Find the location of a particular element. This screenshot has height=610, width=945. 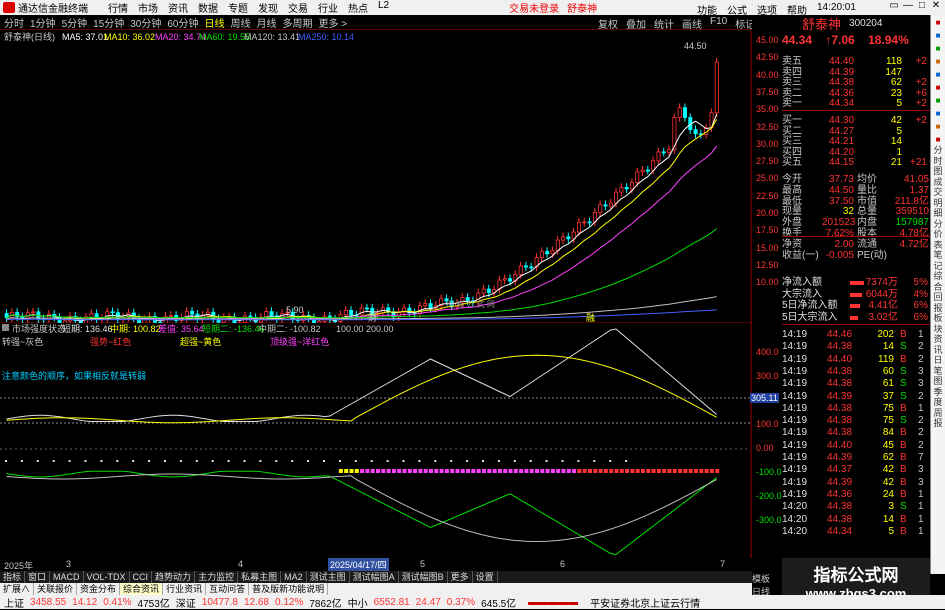

period-5min: 5分钟 is located at coordinates (75, 22).